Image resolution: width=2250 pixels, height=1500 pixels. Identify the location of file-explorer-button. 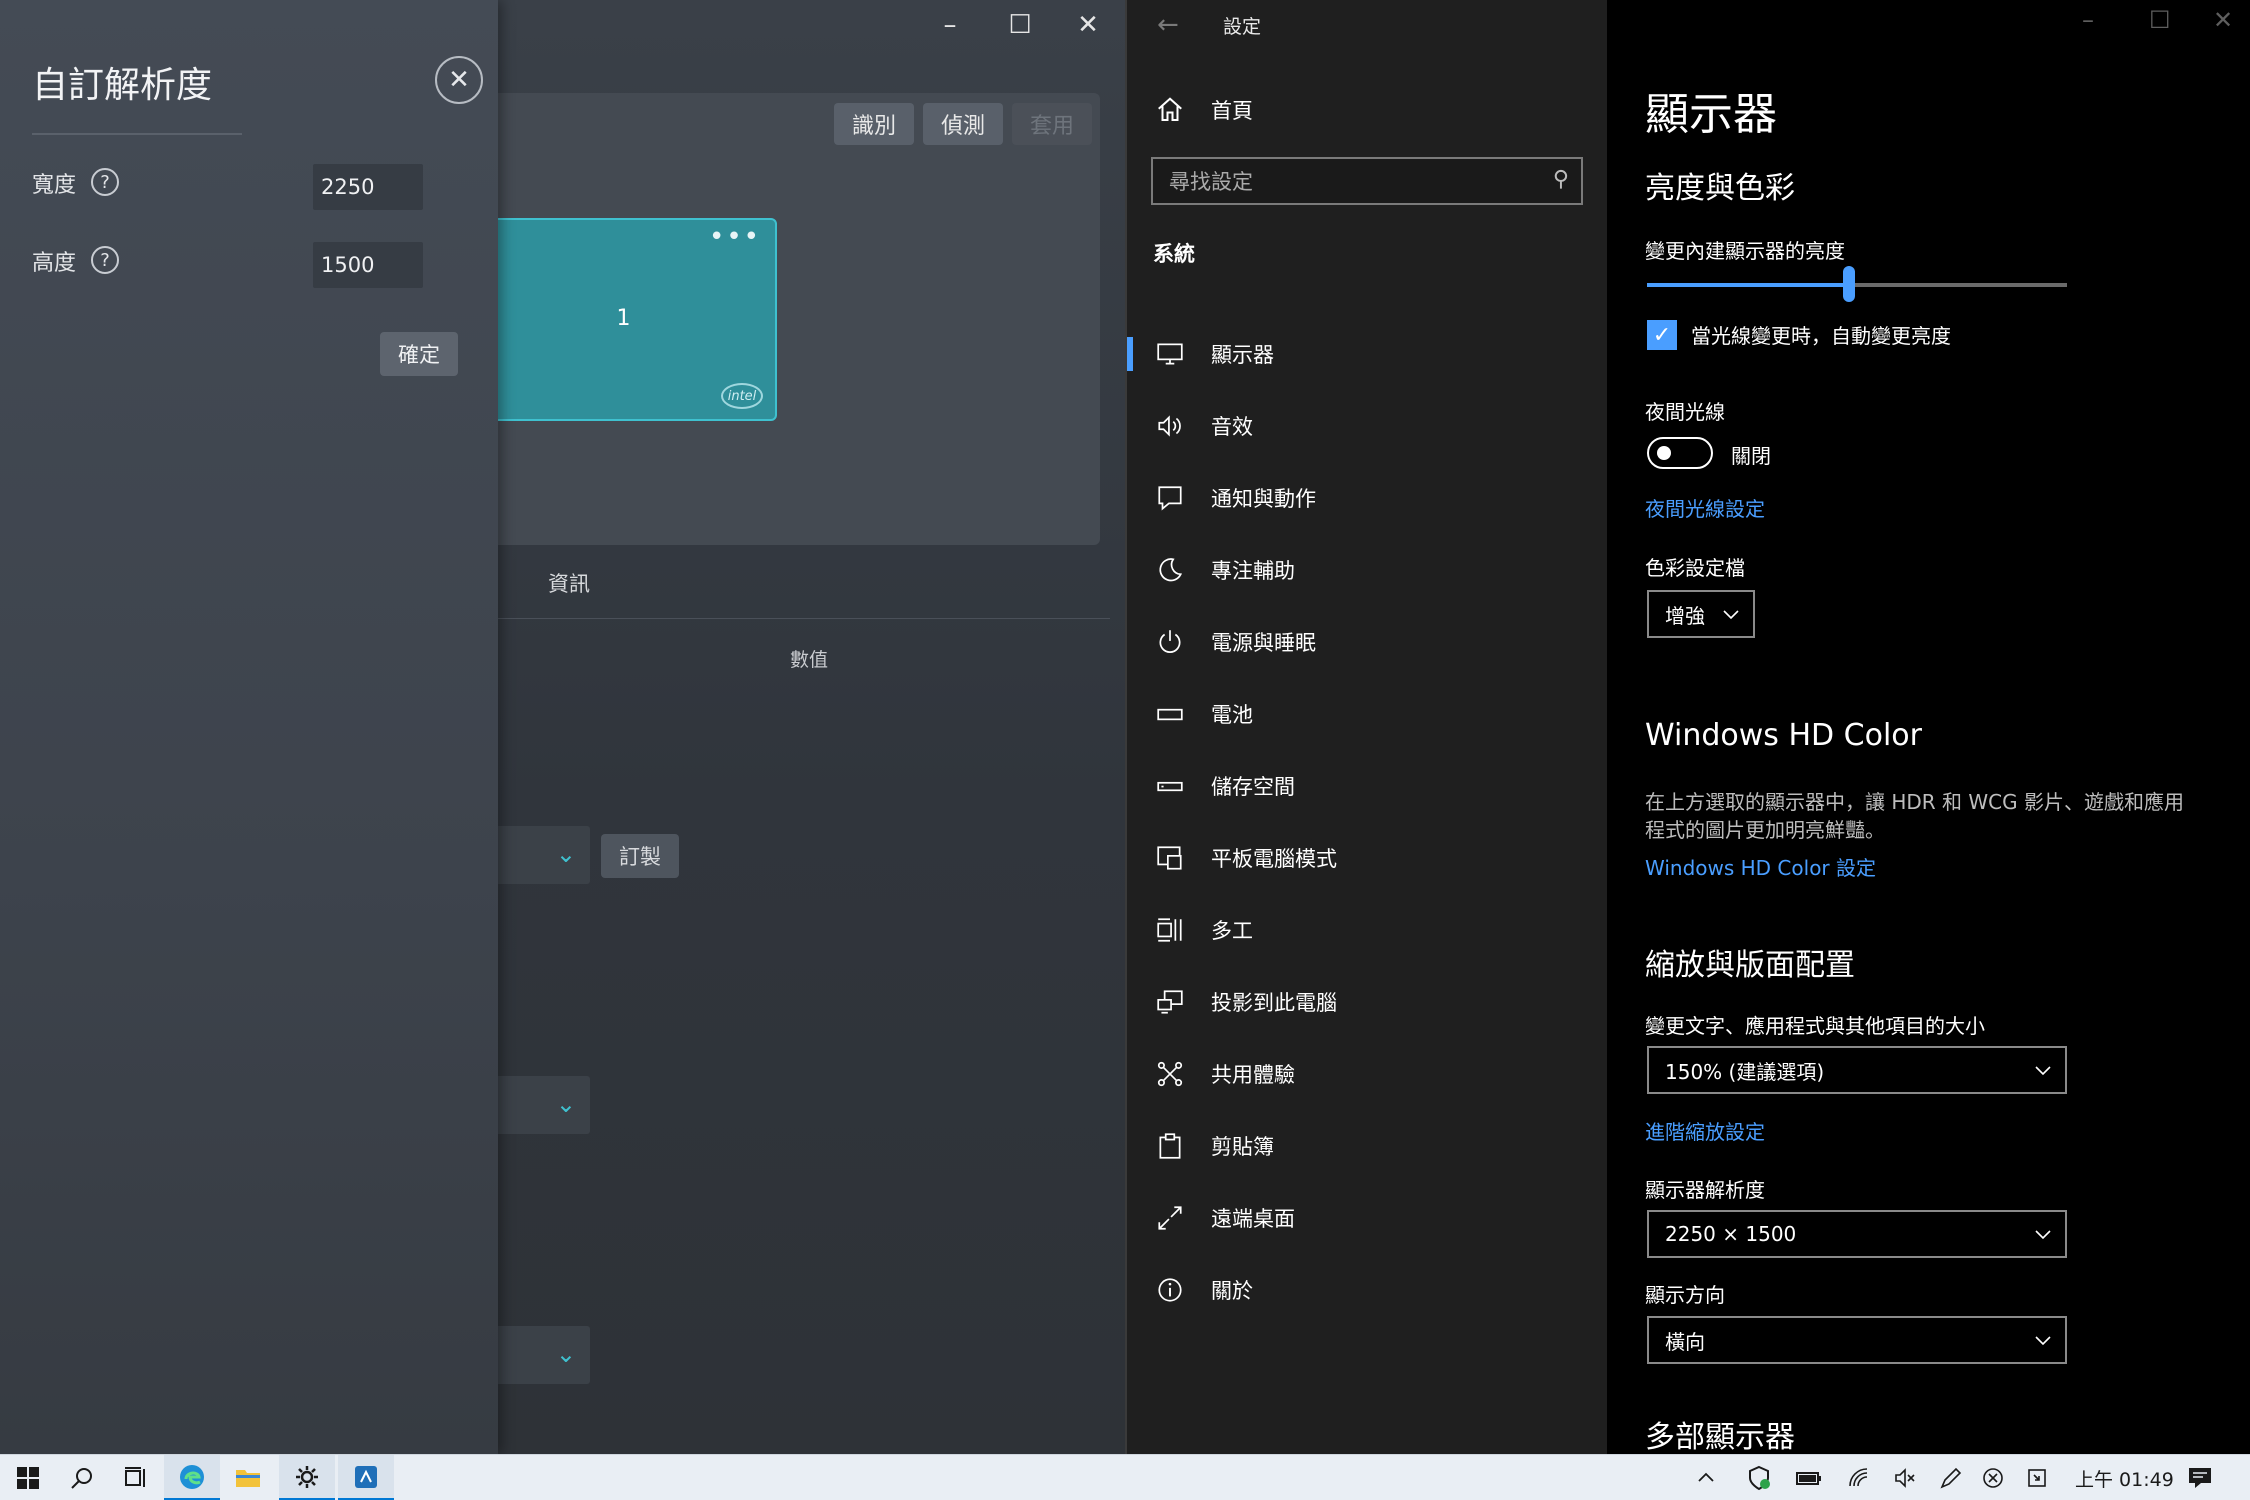
(248, 1477).